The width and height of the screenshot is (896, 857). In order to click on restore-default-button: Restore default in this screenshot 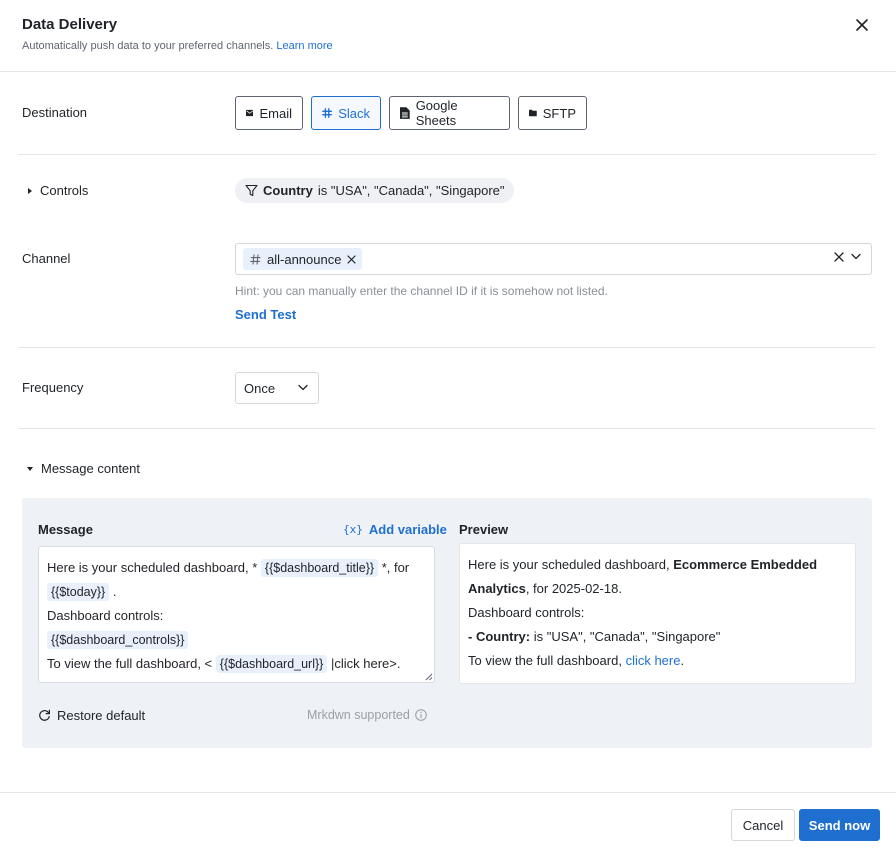, I will do `click(91, 715)`.